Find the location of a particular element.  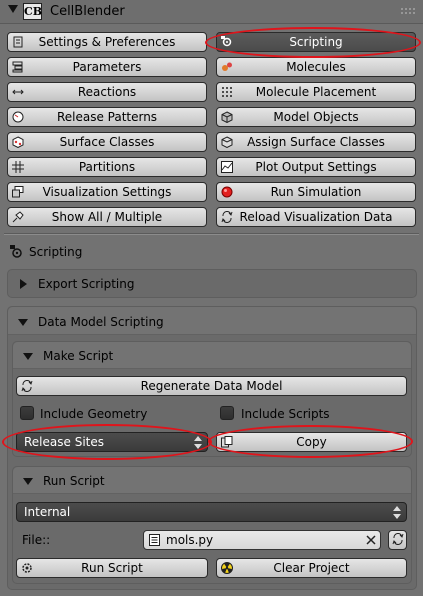

show-all-multiple-button: Show All / Multiple is located at coordinates (107, 217).